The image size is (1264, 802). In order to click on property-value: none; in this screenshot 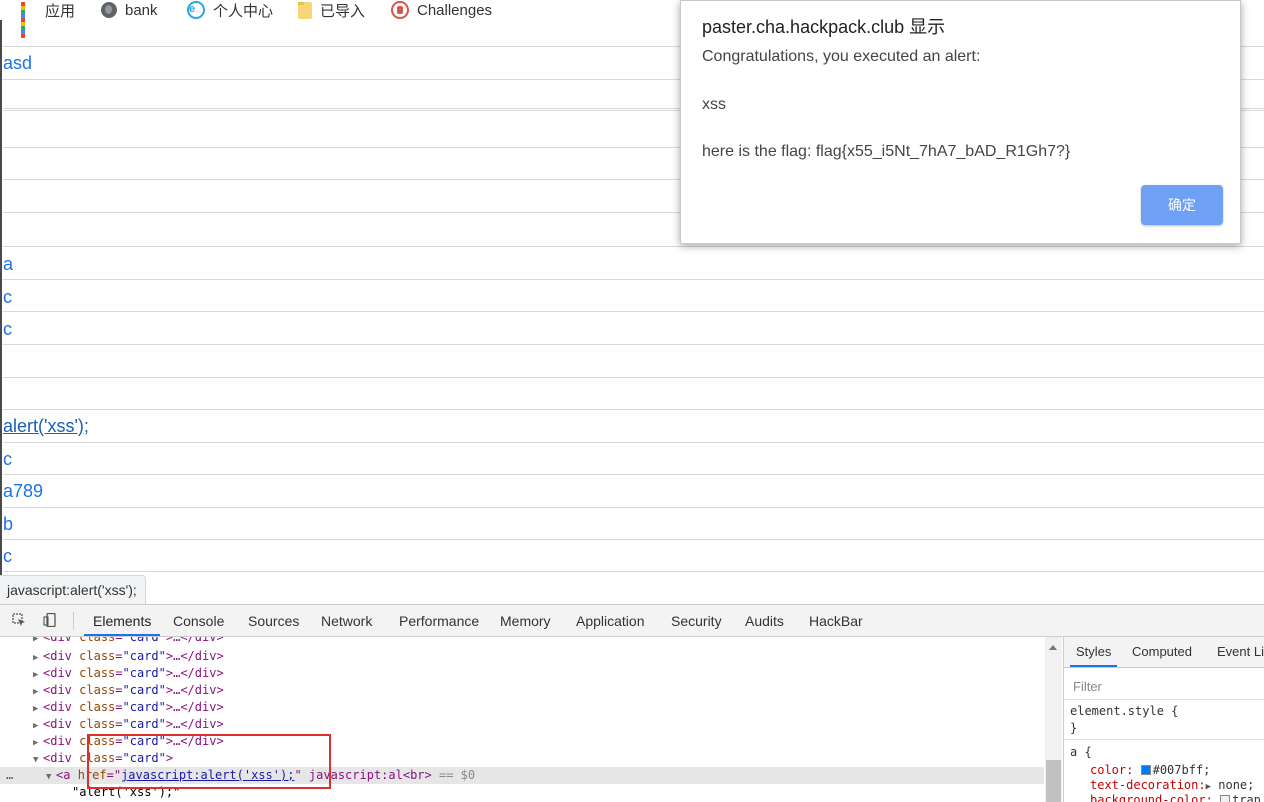, I will do `click(1236, 785)`.